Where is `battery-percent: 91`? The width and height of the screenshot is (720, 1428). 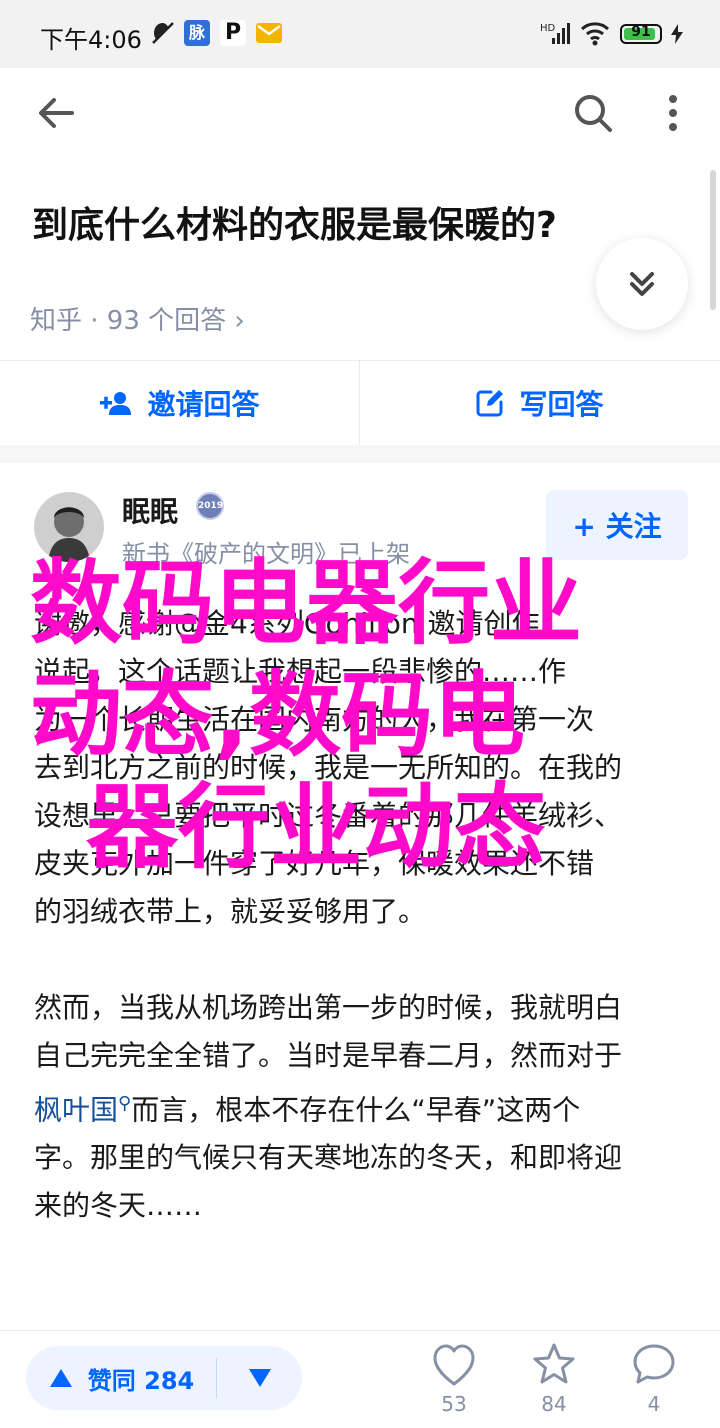 battery-percent: 91 is located at coordinates (641, 32).